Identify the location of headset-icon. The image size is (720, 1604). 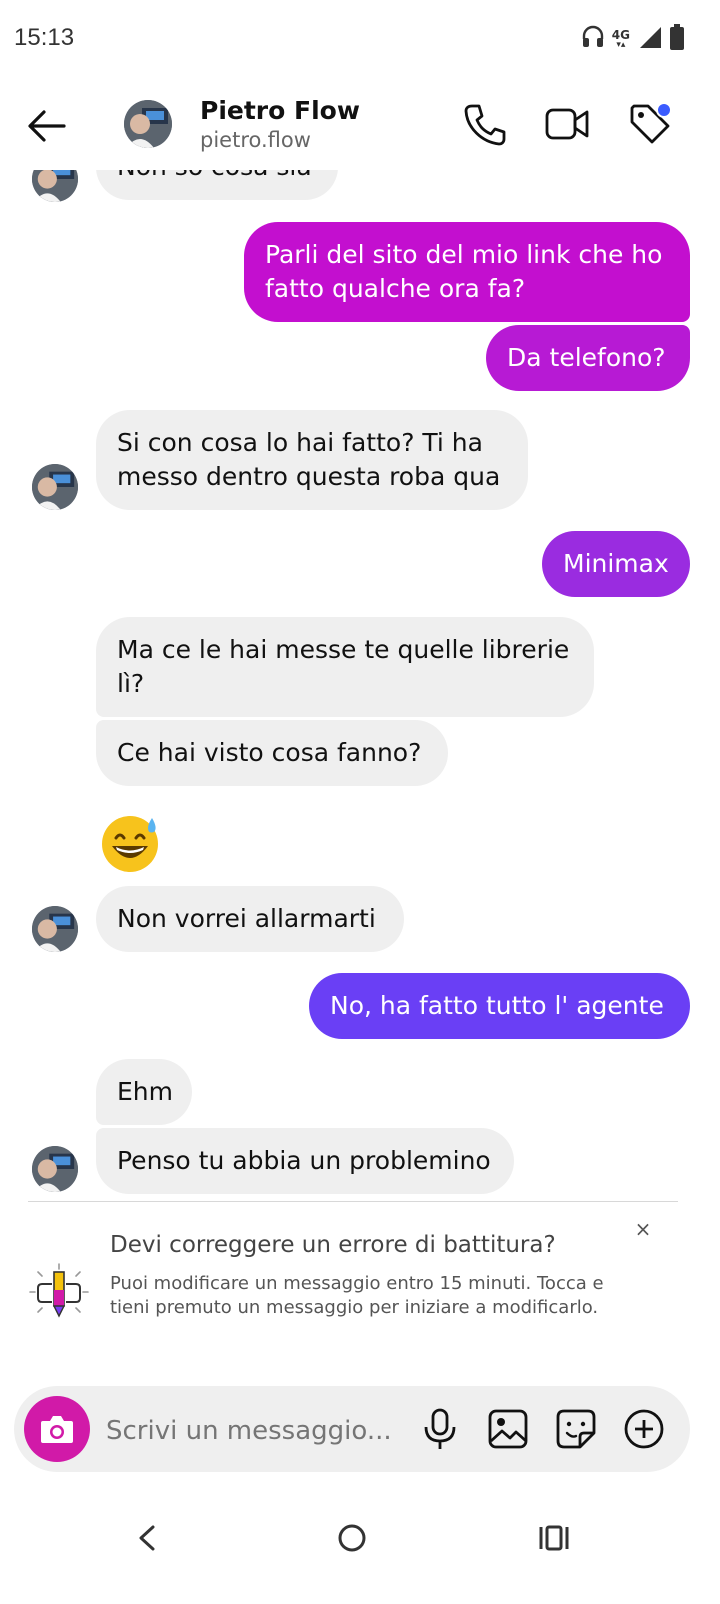
(593, 39).